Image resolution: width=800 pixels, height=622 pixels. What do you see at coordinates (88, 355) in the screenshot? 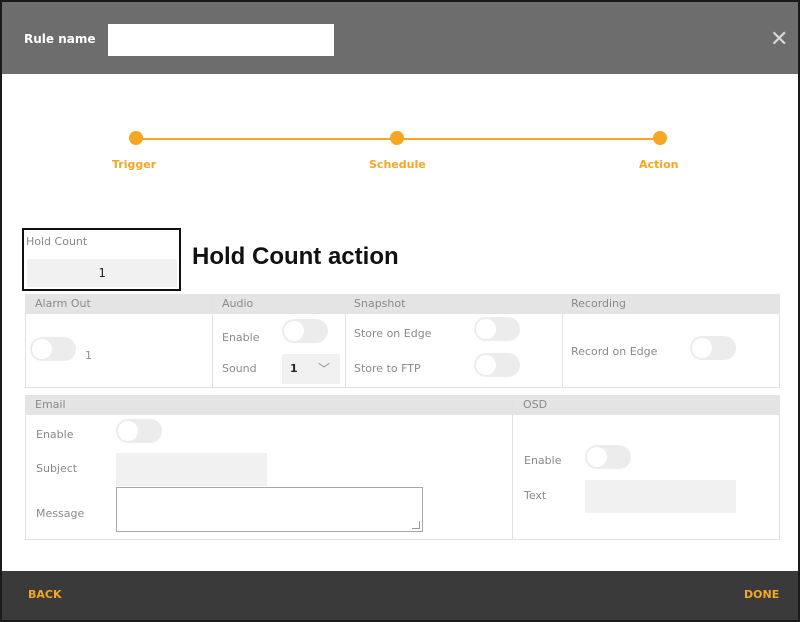
I see `alarm-out-value: 1` at bounding box center [88, 355].